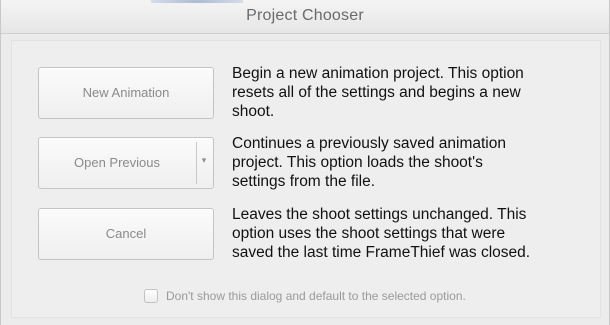 This screenshot has width=610, height=325. What do you see at coordinates (117, 162) in the screenshot?
I see `open-previous-button-label: Open Previous` at bounding box center [117, 162].